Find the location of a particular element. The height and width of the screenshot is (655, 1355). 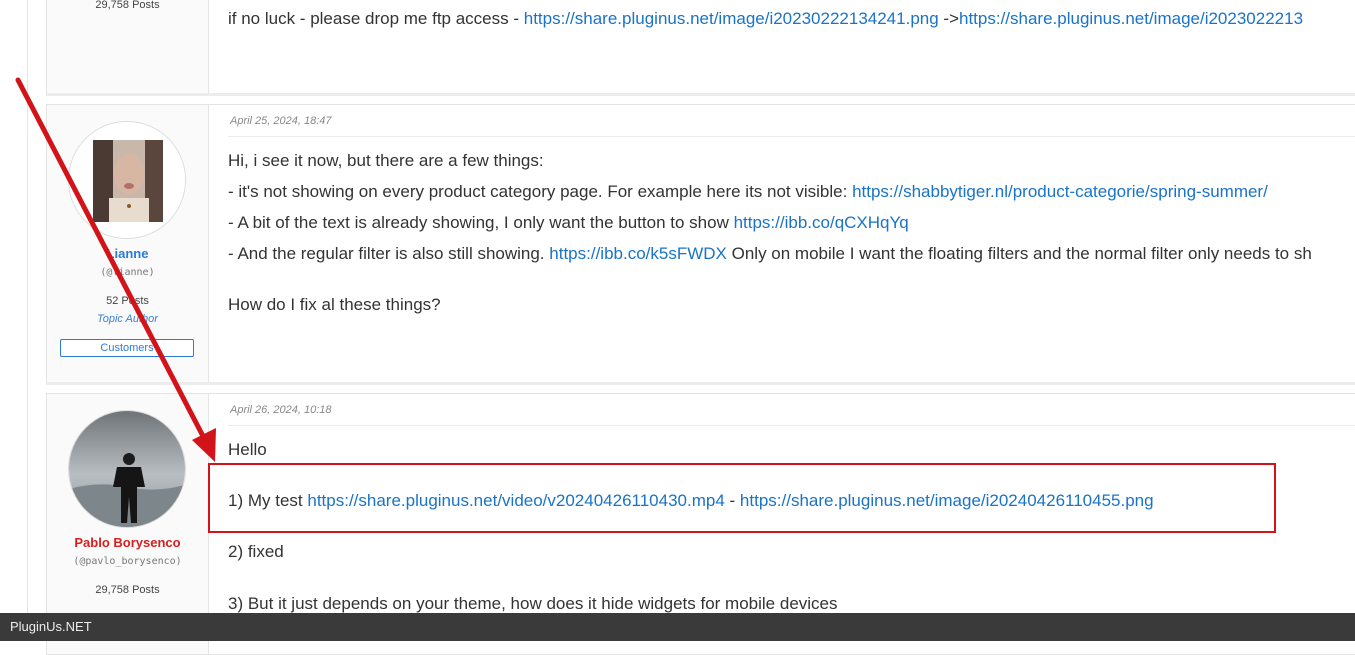

author-role: Topic Author is located at coordinates (127, 319).